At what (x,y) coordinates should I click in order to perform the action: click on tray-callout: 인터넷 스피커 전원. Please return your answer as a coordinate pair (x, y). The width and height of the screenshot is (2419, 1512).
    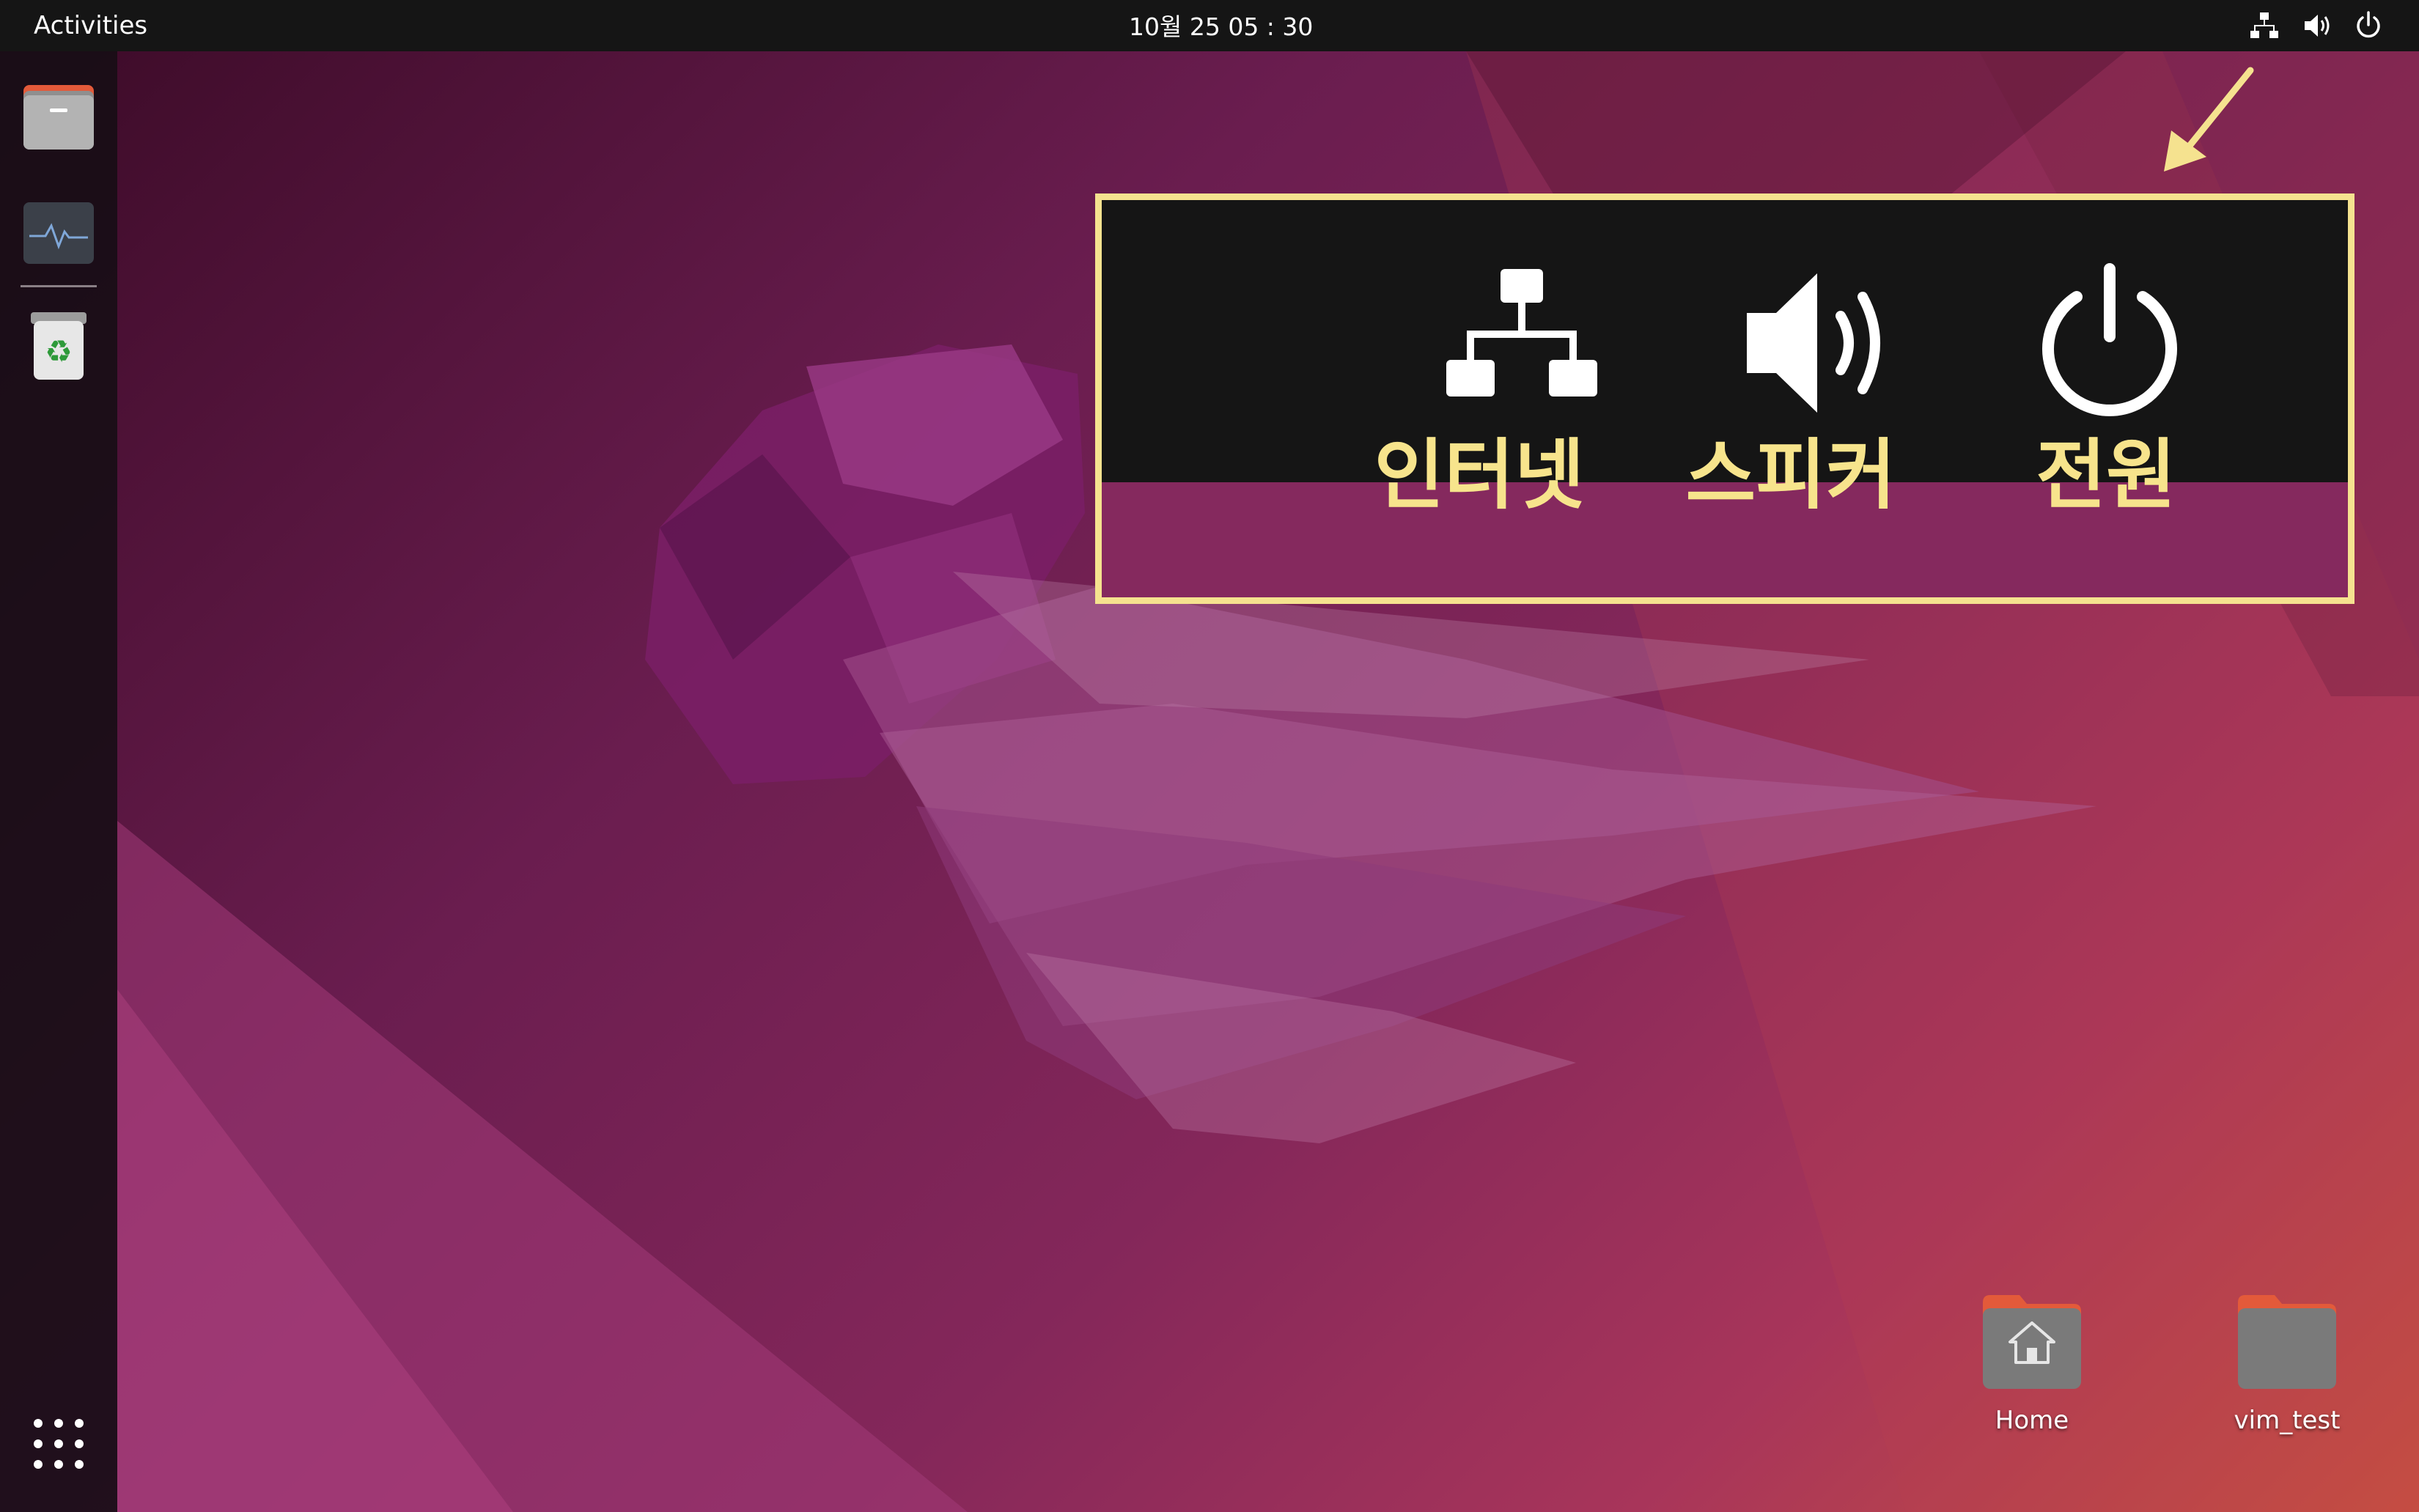
    Looking at the image, I should click on (1724, 398).